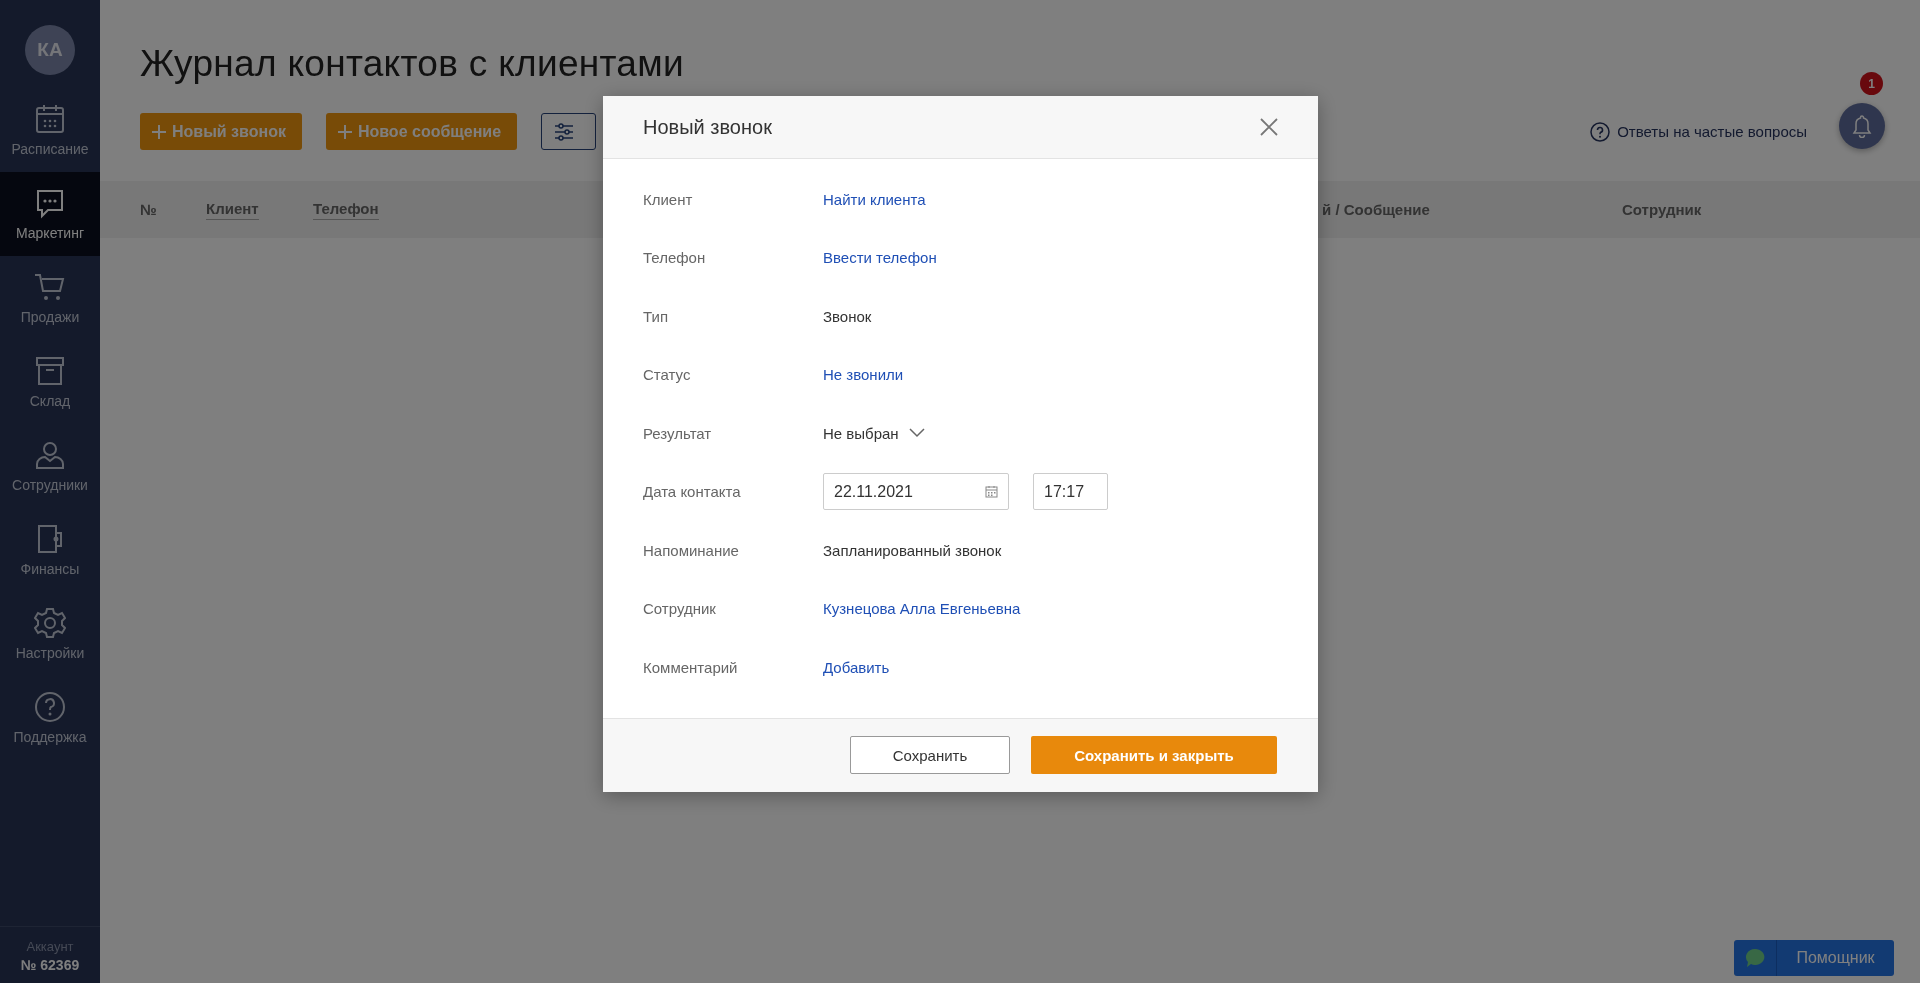 This screenshot has height=983, width=1920. Describe the element at coordinates (692, 492) in the screenshot. I see `field-label: Дата контакта` at that location.